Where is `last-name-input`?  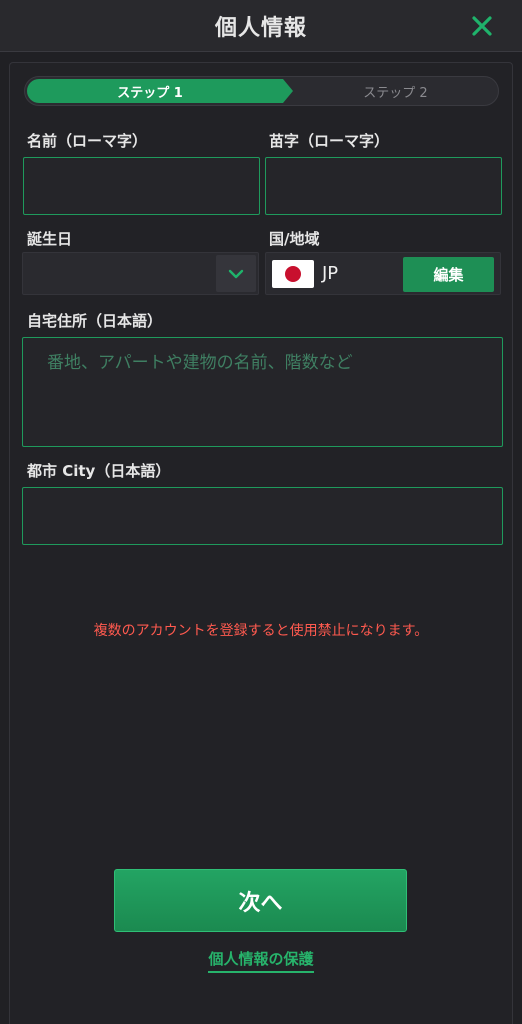
last-name-input is located at coordinates (383, 186).